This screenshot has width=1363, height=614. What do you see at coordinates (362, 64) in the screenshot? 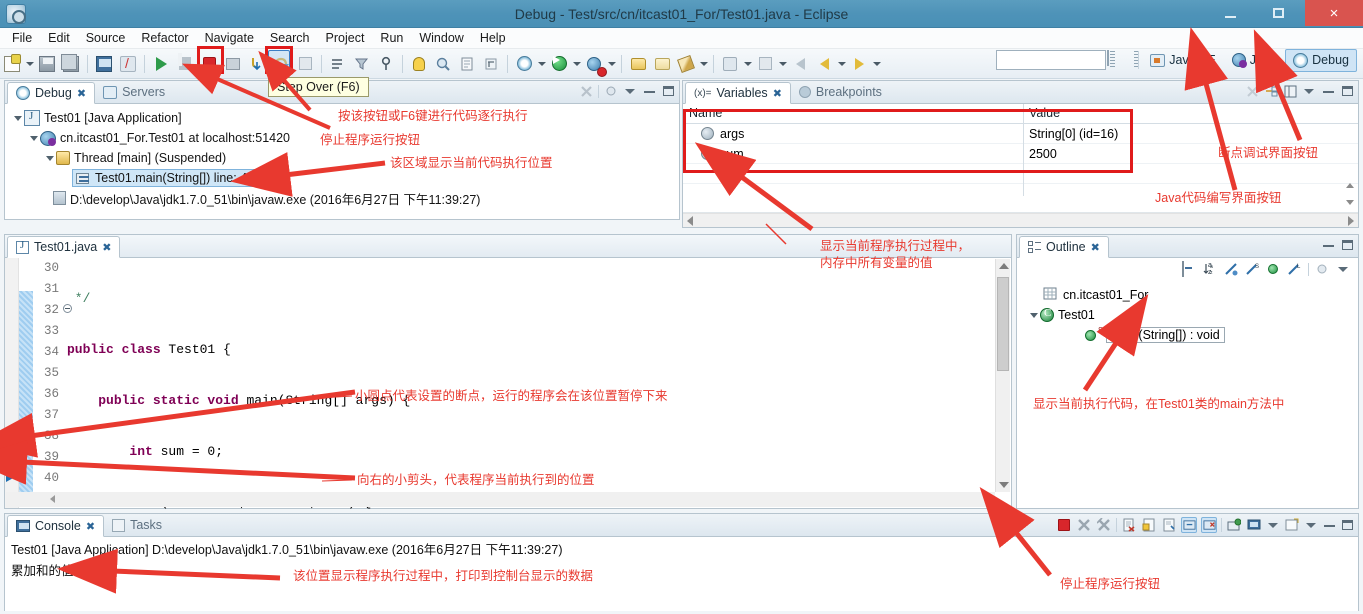
I see `step-filters-icon` at bounding box center [362, 64].